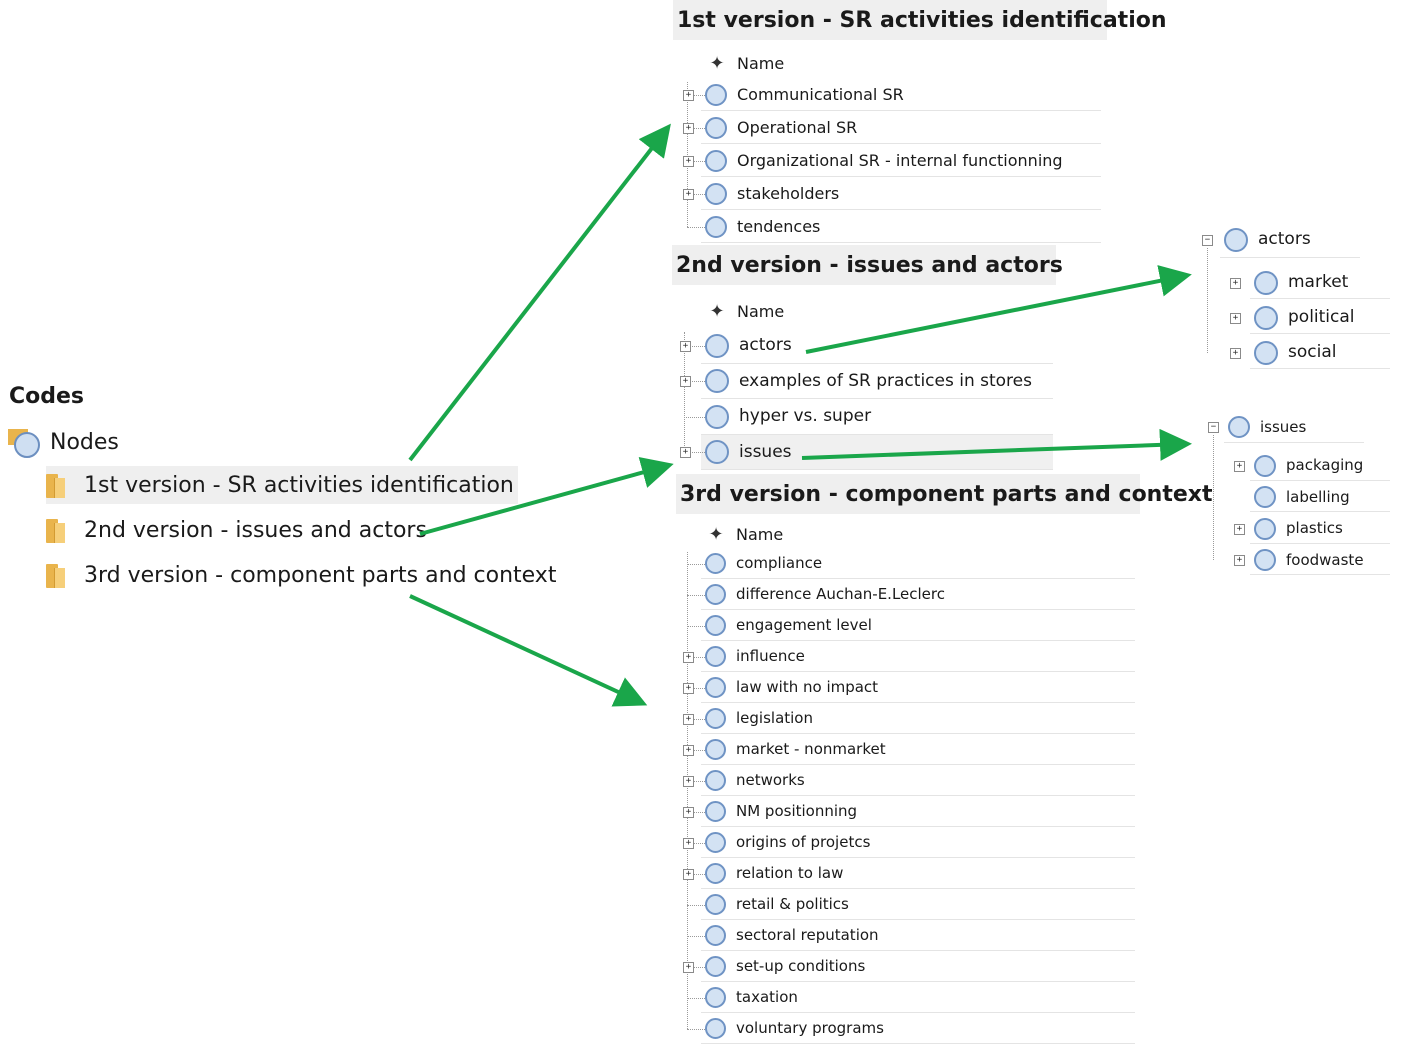 The width and height of the screenshot is (1416, 1050). I want to click on arrow-issues, so click(996, 444).